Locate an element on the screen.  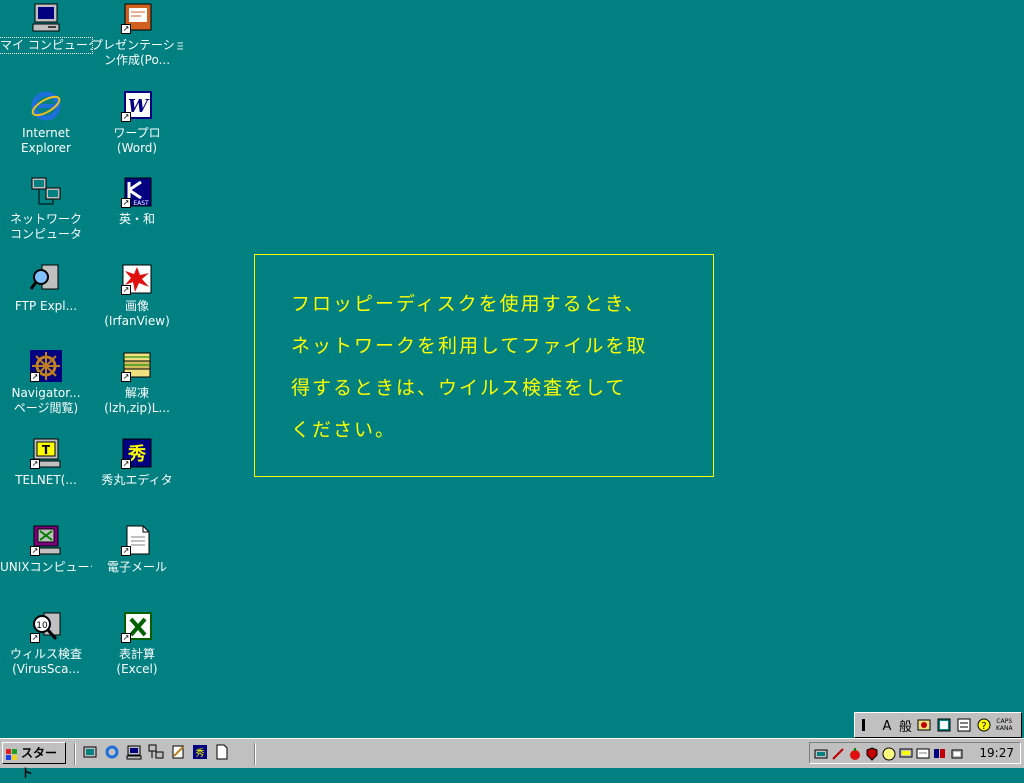
notice-line: フロッピーディスクを使用するとき、 is located at coordinates (468, 304).